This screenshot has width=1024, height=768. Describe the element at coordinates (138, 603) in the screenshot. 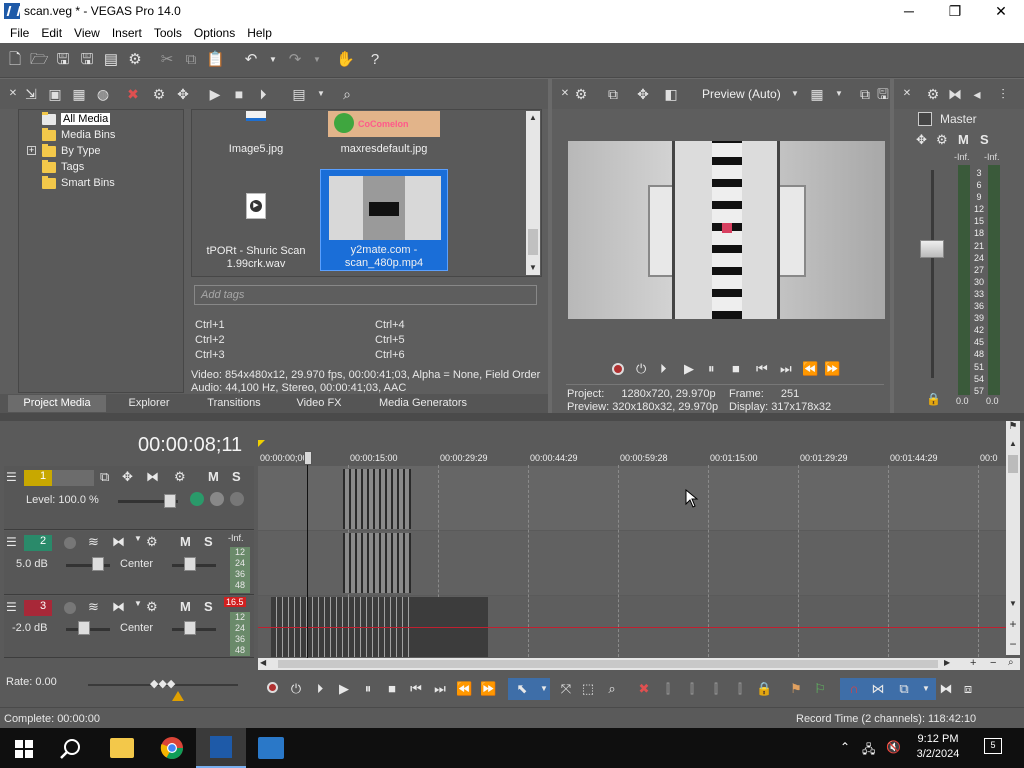

I see `fx-dropdown-icon: ▼` at that location.